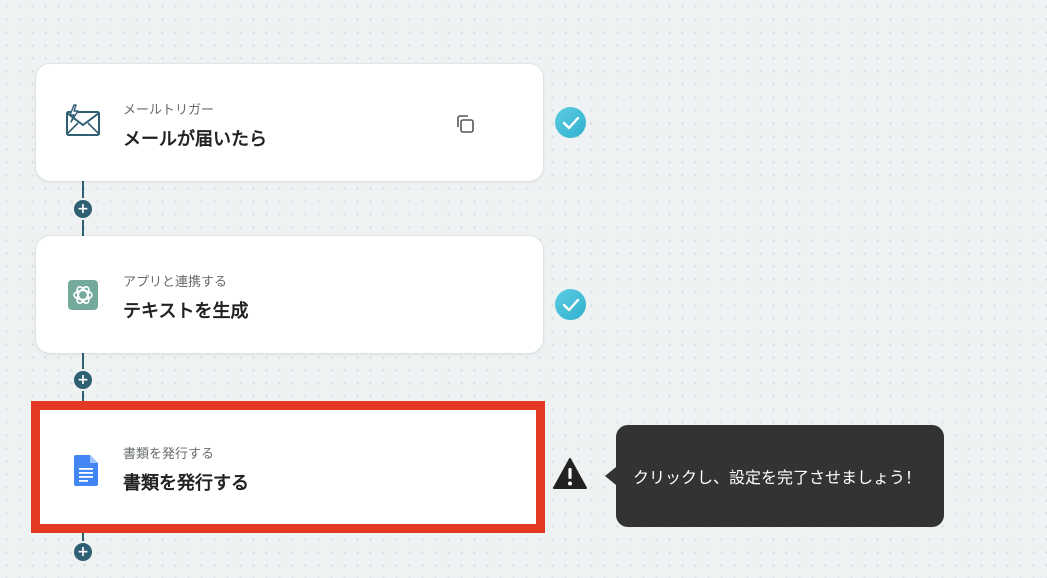  What do you see at coordinates (186, 311) in the screenshot?
I see `step-title: テキストを生成` at bounding box center [186, 311].